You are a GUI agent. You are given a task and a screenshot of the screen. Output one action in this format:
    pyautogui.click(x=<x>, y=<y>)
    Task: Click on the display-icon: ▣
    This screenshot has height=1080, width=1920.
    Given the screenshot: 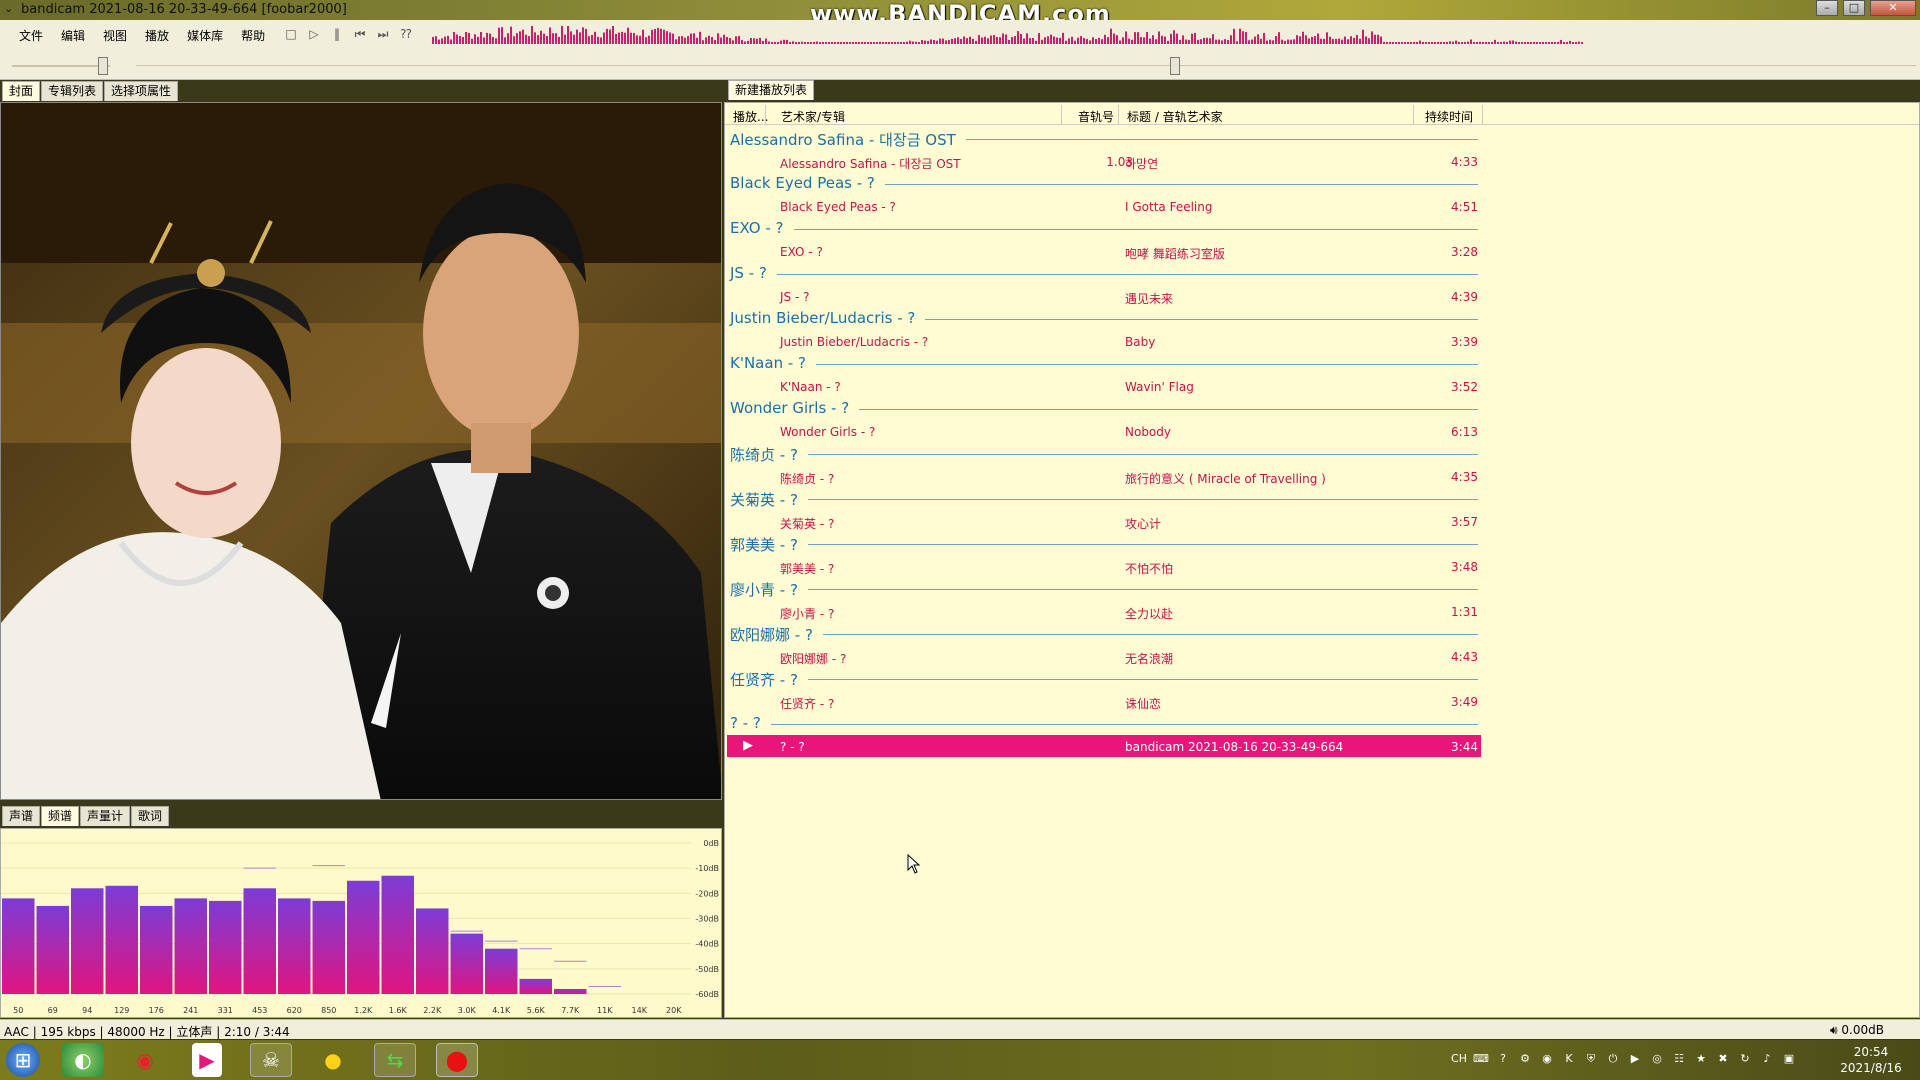 What is the action you would take?
    pyautogui.click(x=1789, y=1059)
    